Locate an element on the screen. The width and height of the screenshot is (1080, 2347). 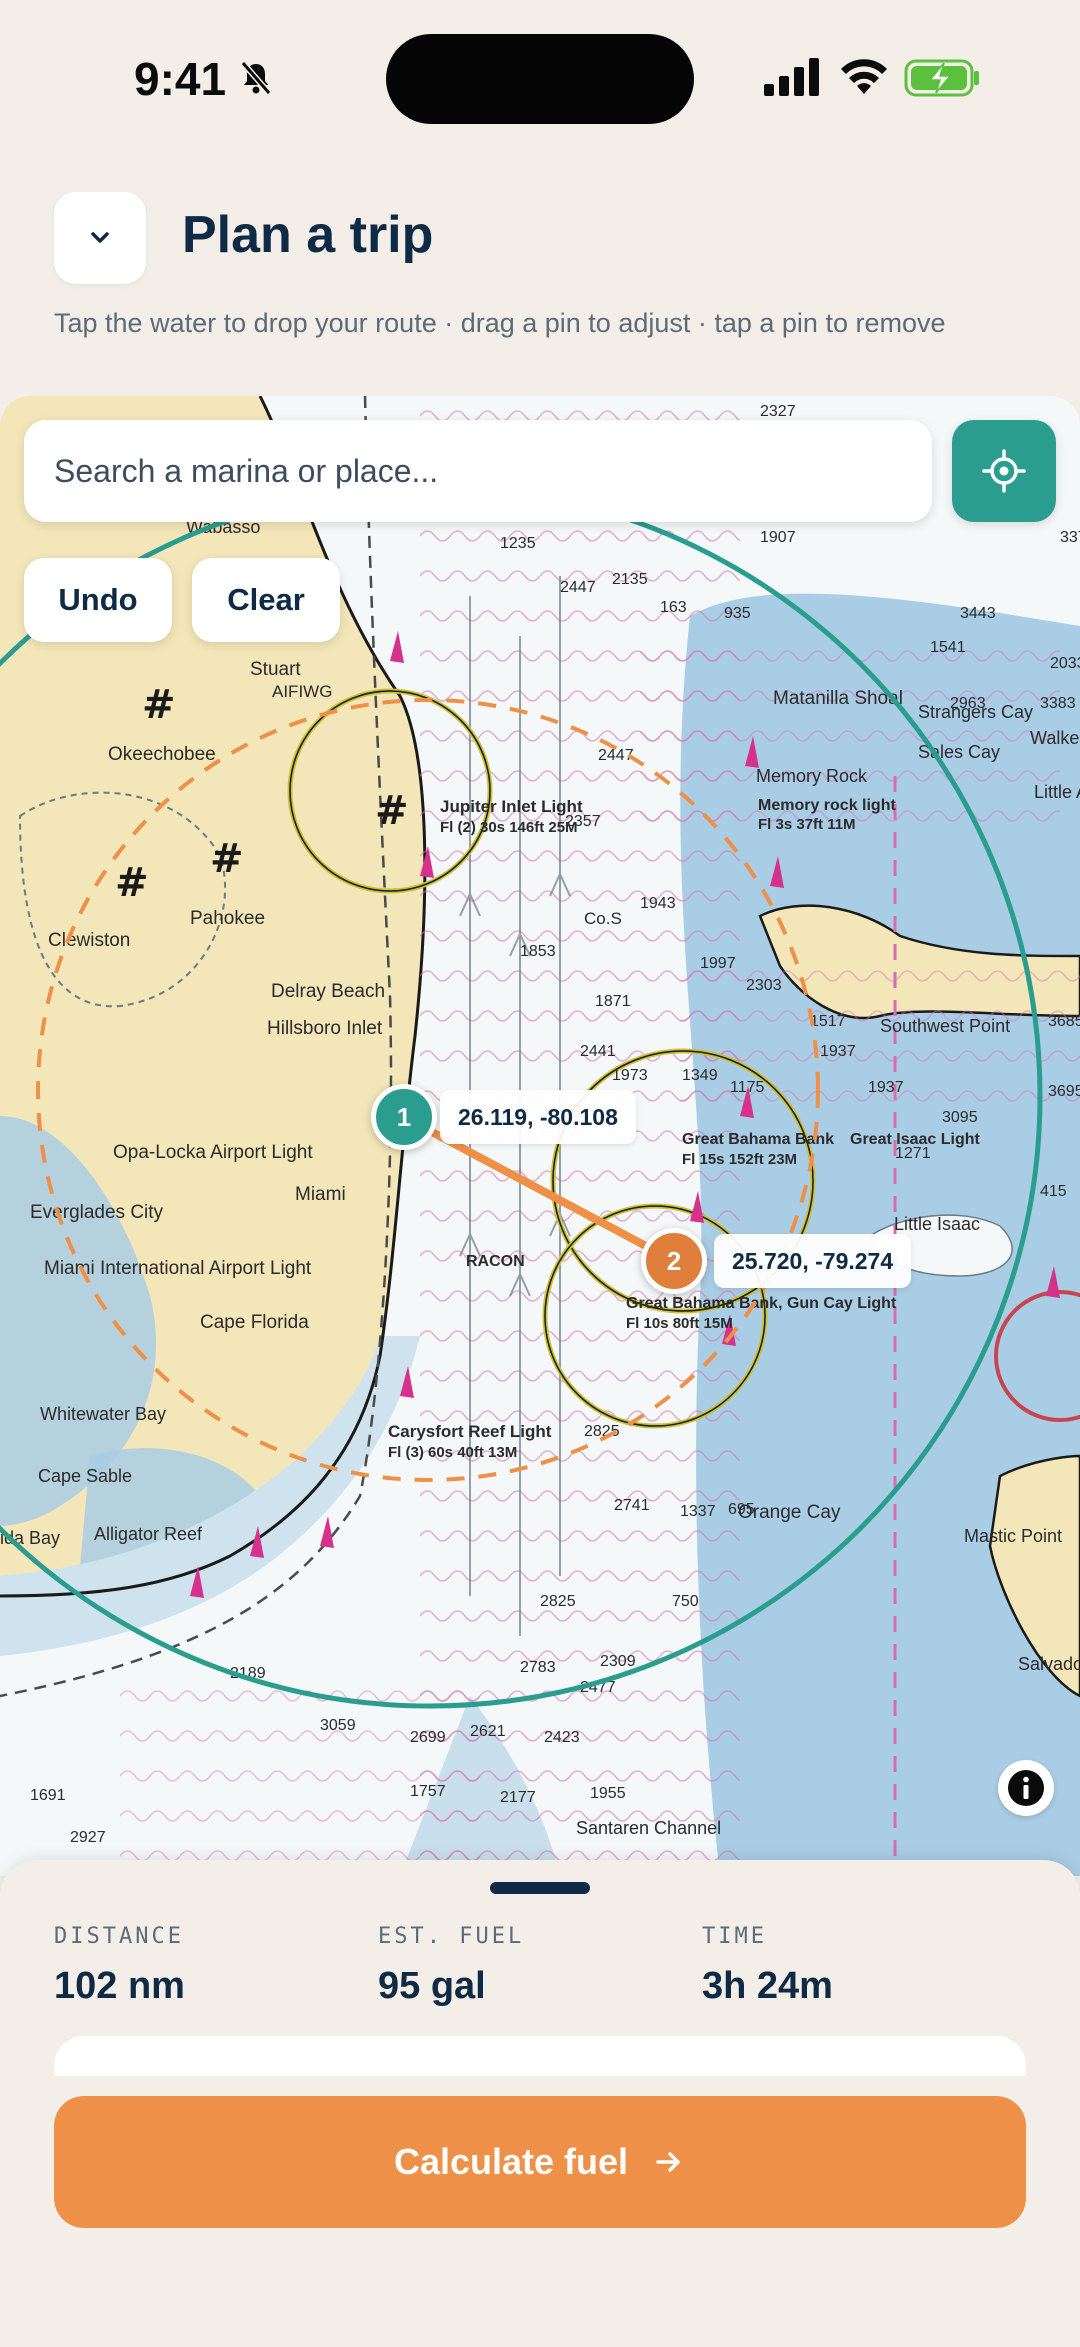
svg-text: 3695 is located at coordinates (1064, 1091).